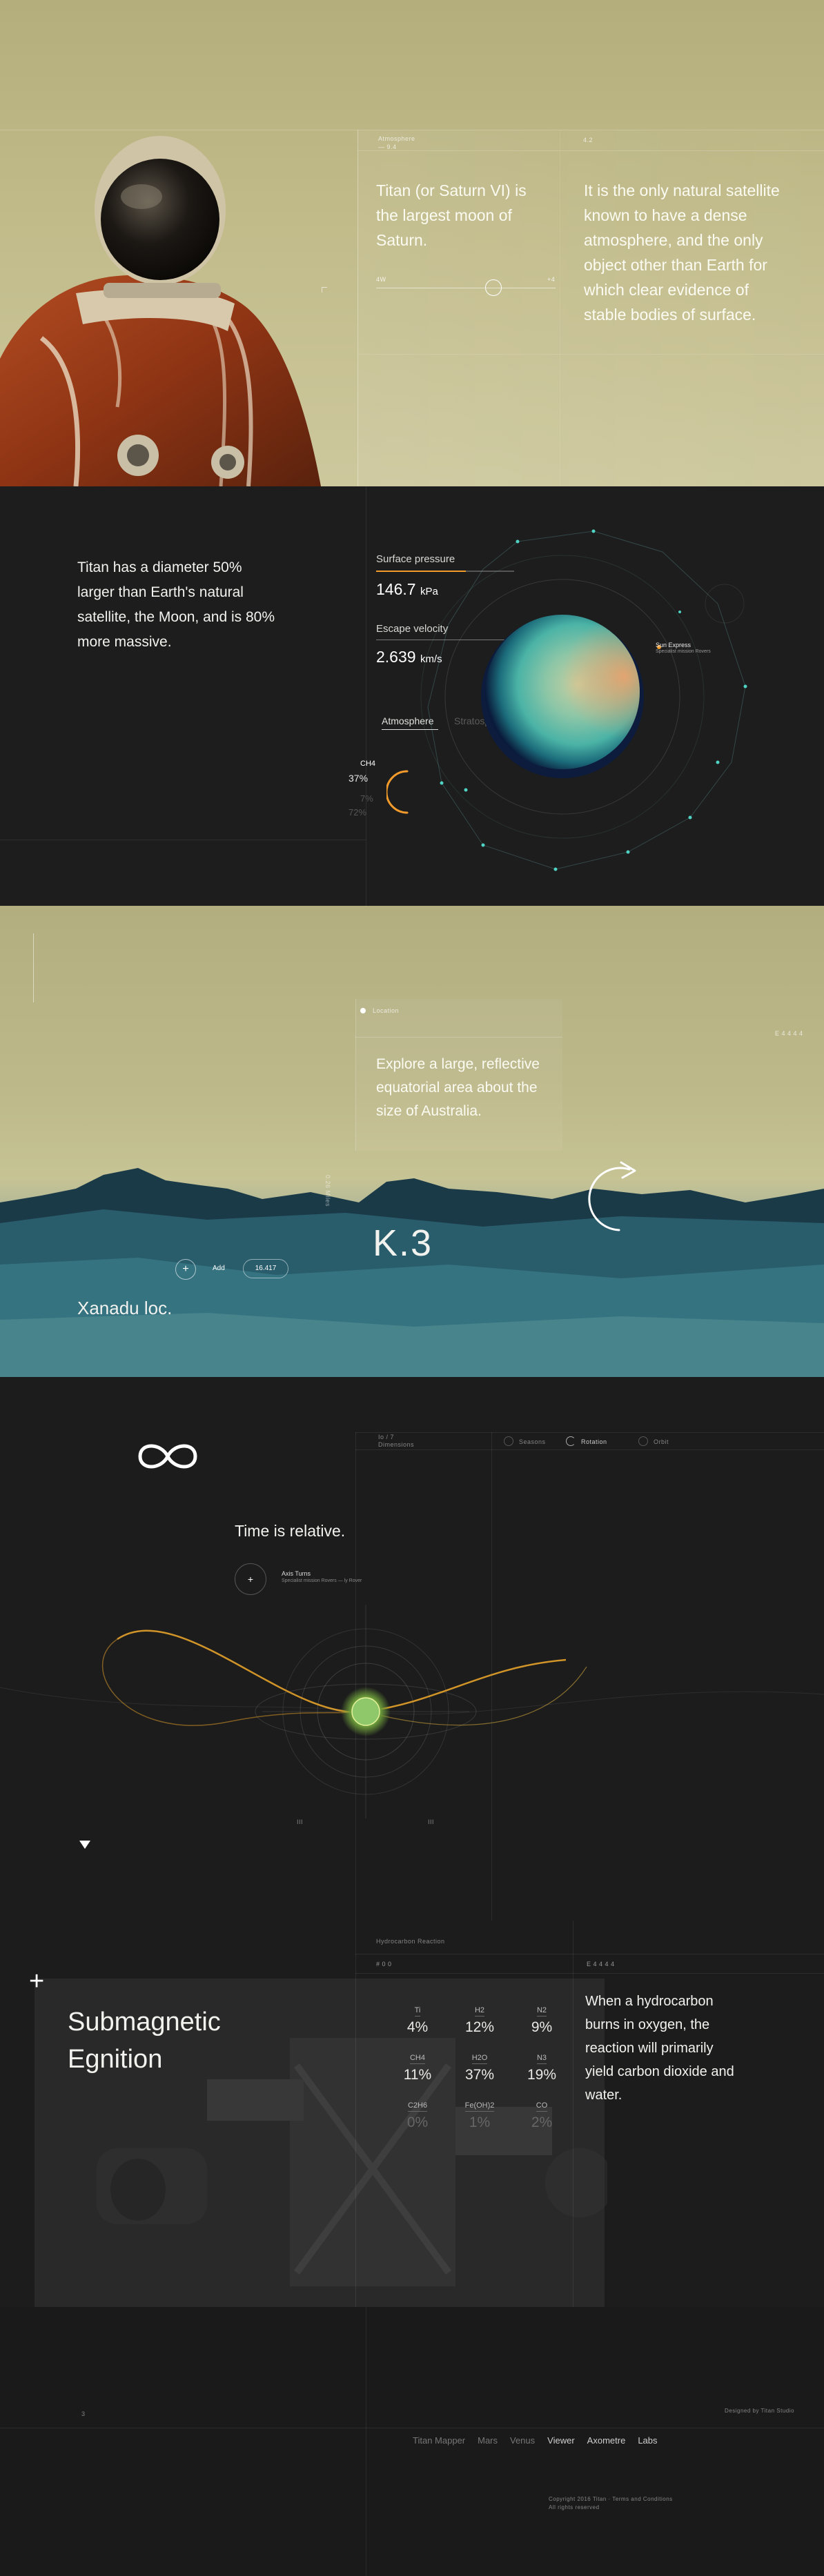  Describe the element at coordinates (647, 2440) in the screenshot. I see `footer-nav-item: Labs` at that location.